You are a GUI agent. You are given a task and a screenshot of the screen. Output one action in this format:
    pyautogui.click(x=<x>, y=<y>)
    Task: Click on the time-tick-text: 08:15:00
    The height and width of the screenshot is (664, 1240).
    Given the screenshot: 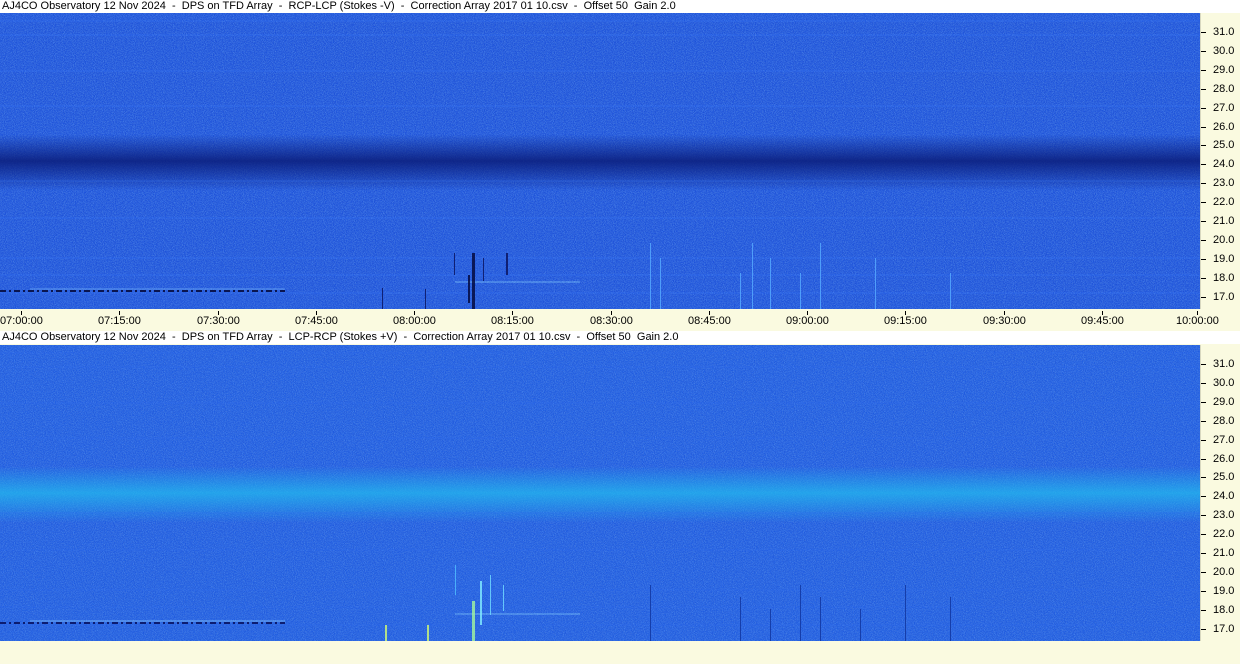 What is the action you would take?
    pyautogui.click(x=512, y=321)
    